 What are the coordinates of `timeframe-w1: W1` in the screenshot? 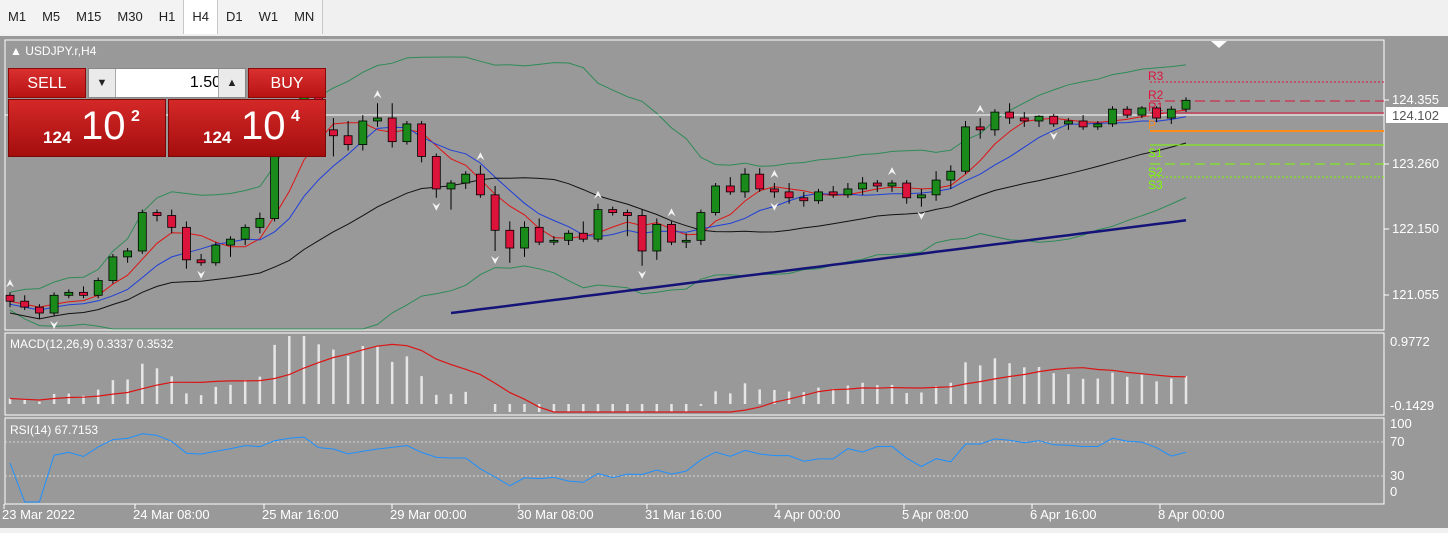 It's located at (269, 17).